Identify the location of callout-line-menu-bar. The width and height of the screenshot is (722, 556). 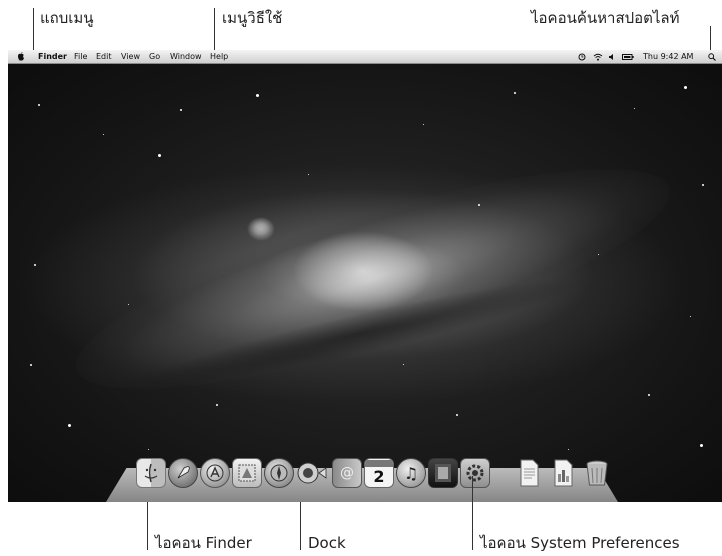
(33, 30).